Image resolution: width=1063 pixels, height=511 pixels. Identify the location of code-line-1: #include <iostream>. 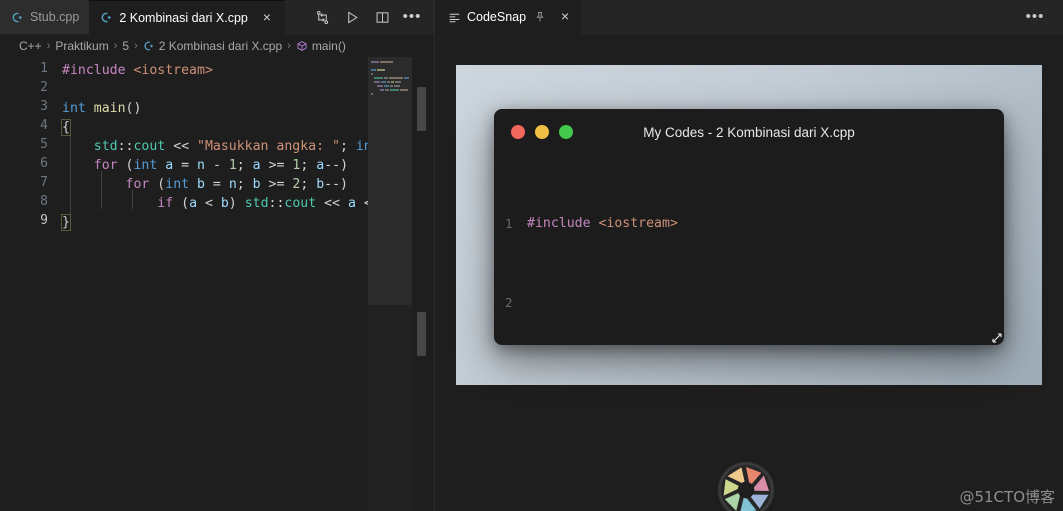
(137, 70).